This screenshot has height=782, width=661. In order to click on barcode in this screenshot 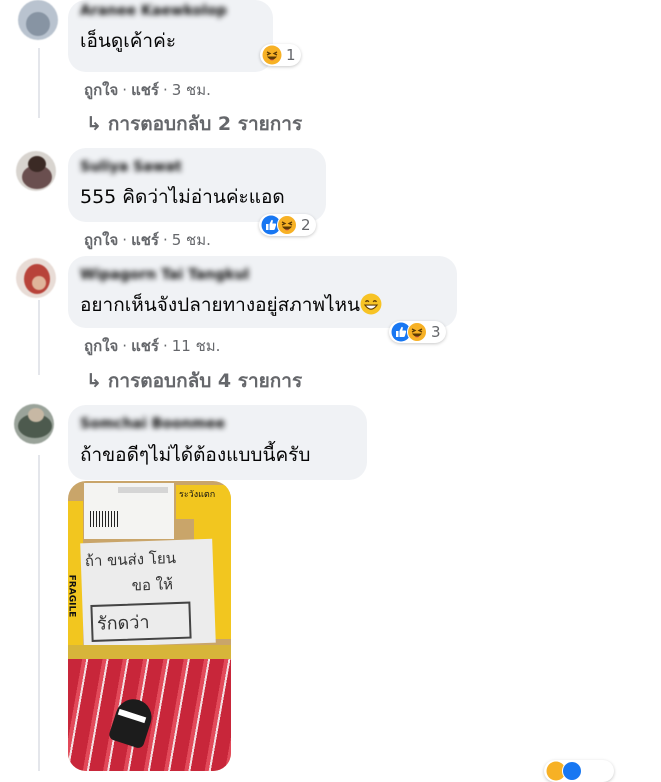, I will do `click(105, 519)`.